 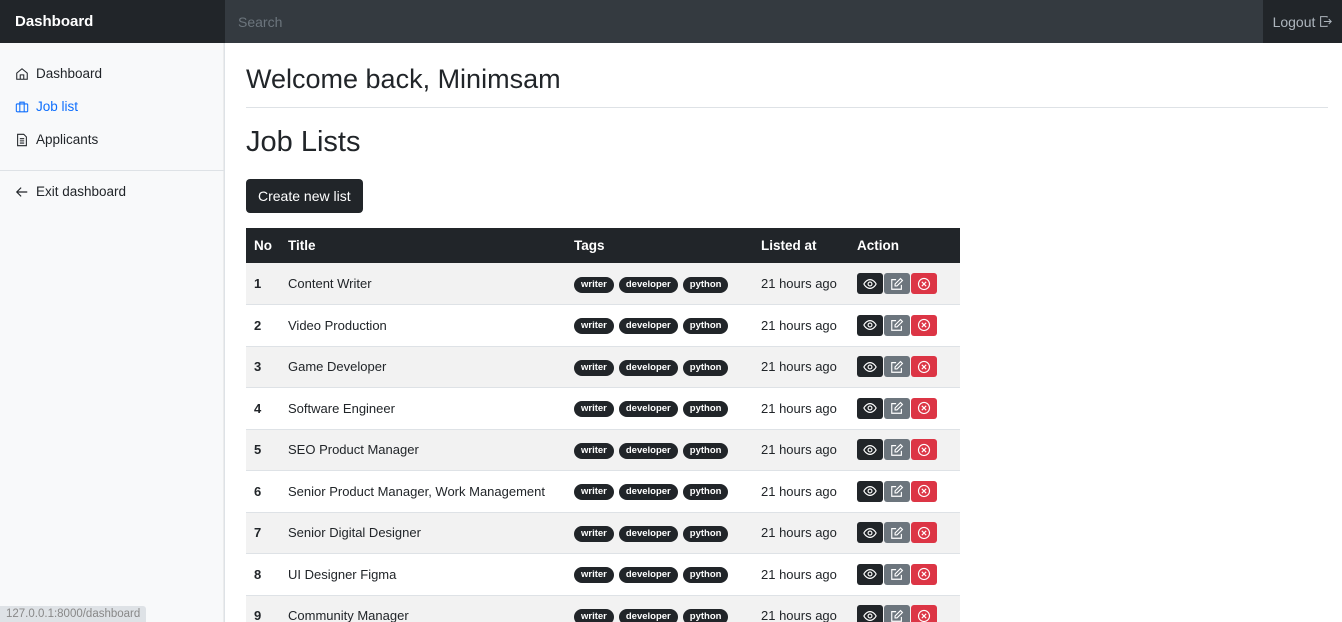 I want to click on row-number: 4, so click(x=258, y=408).